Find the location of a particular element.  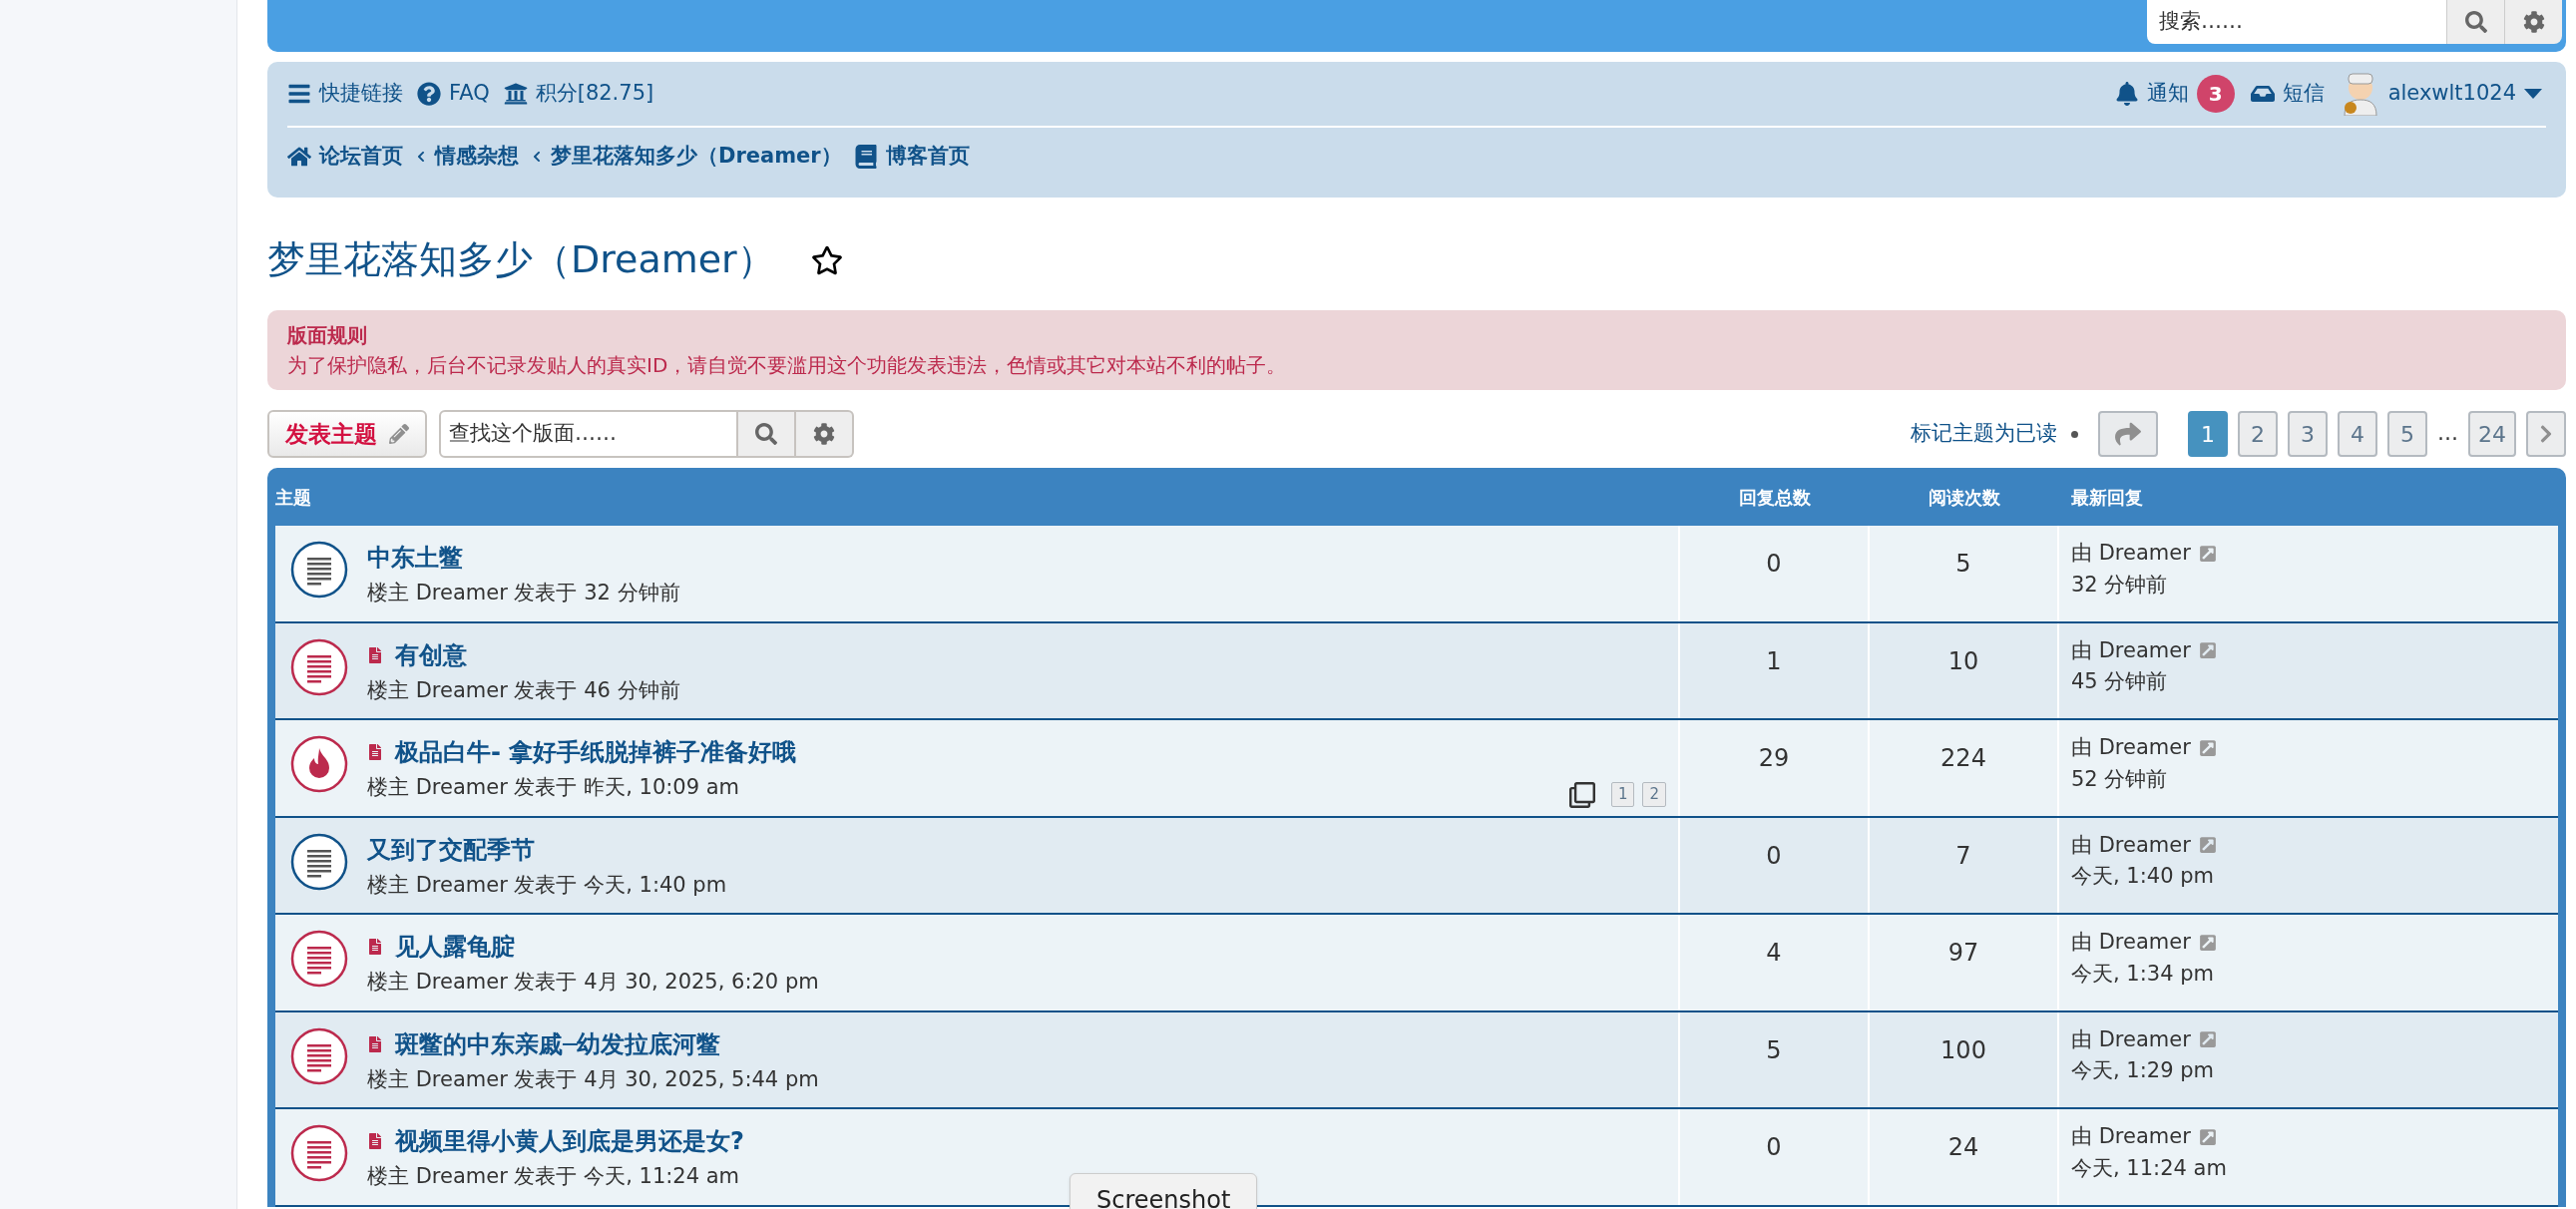

book-icon is located at coordinates (865, 157).